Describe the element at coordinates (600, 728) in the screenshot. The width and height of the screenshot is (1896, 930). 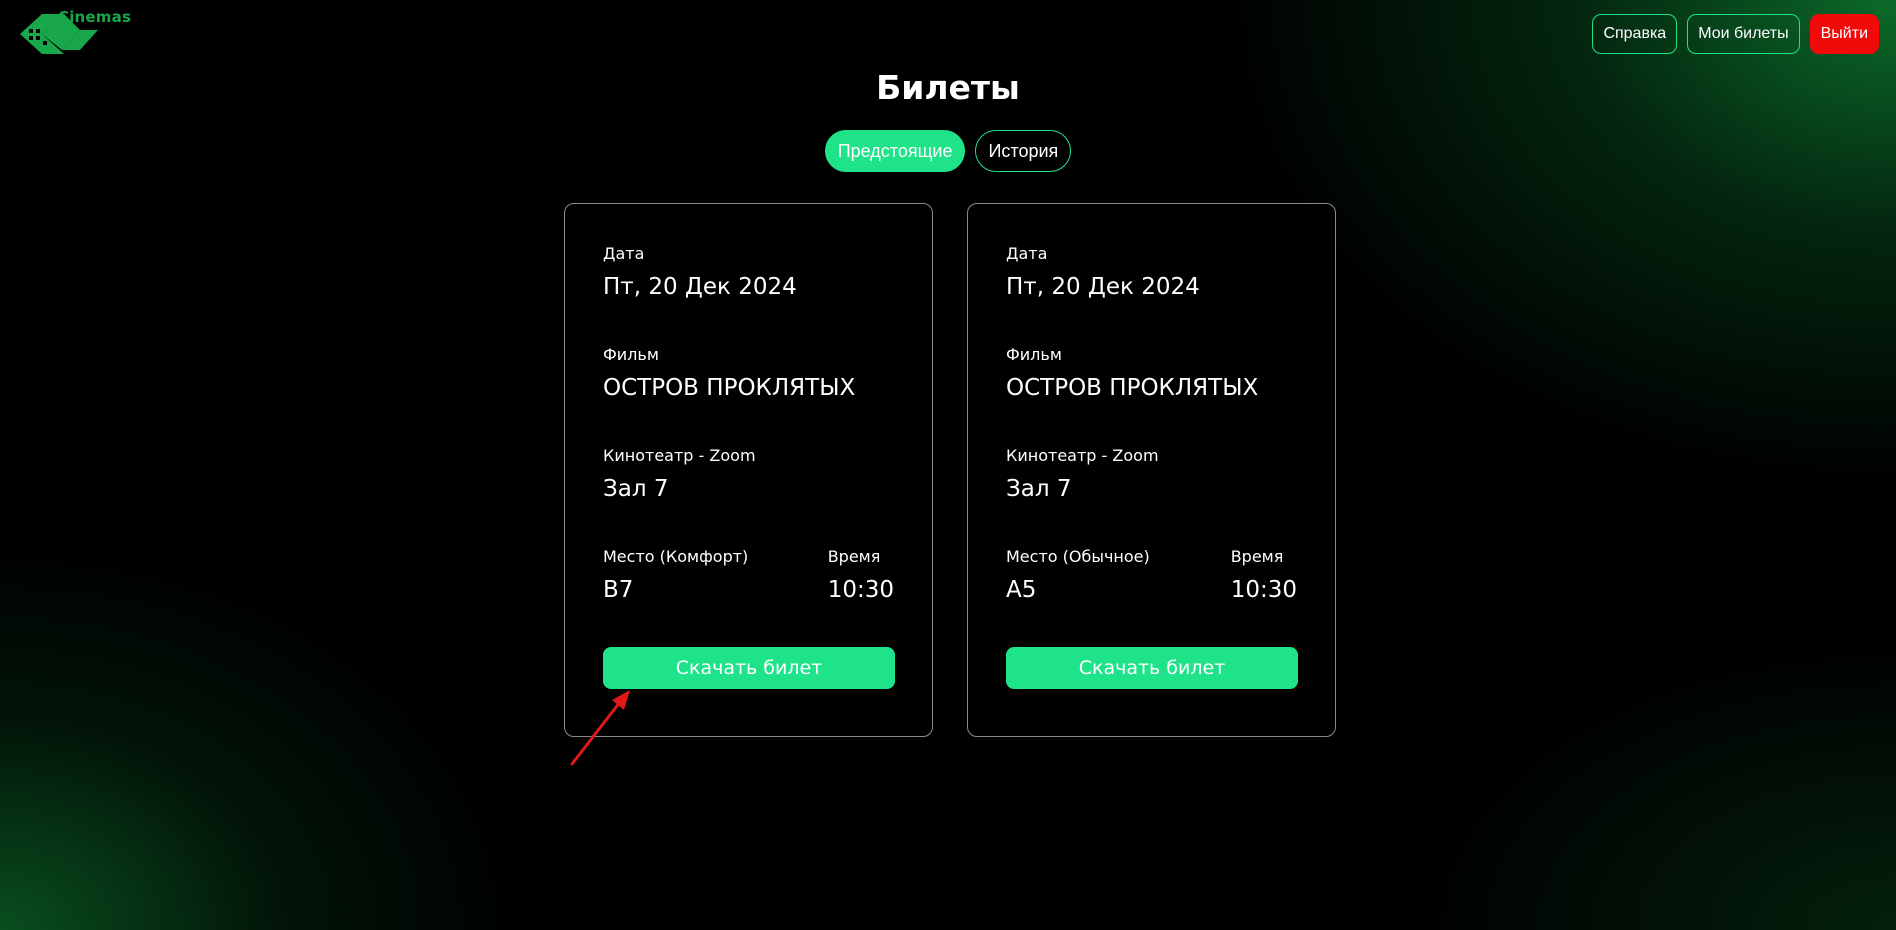
I see `annotation-arrow-icon` at that location.